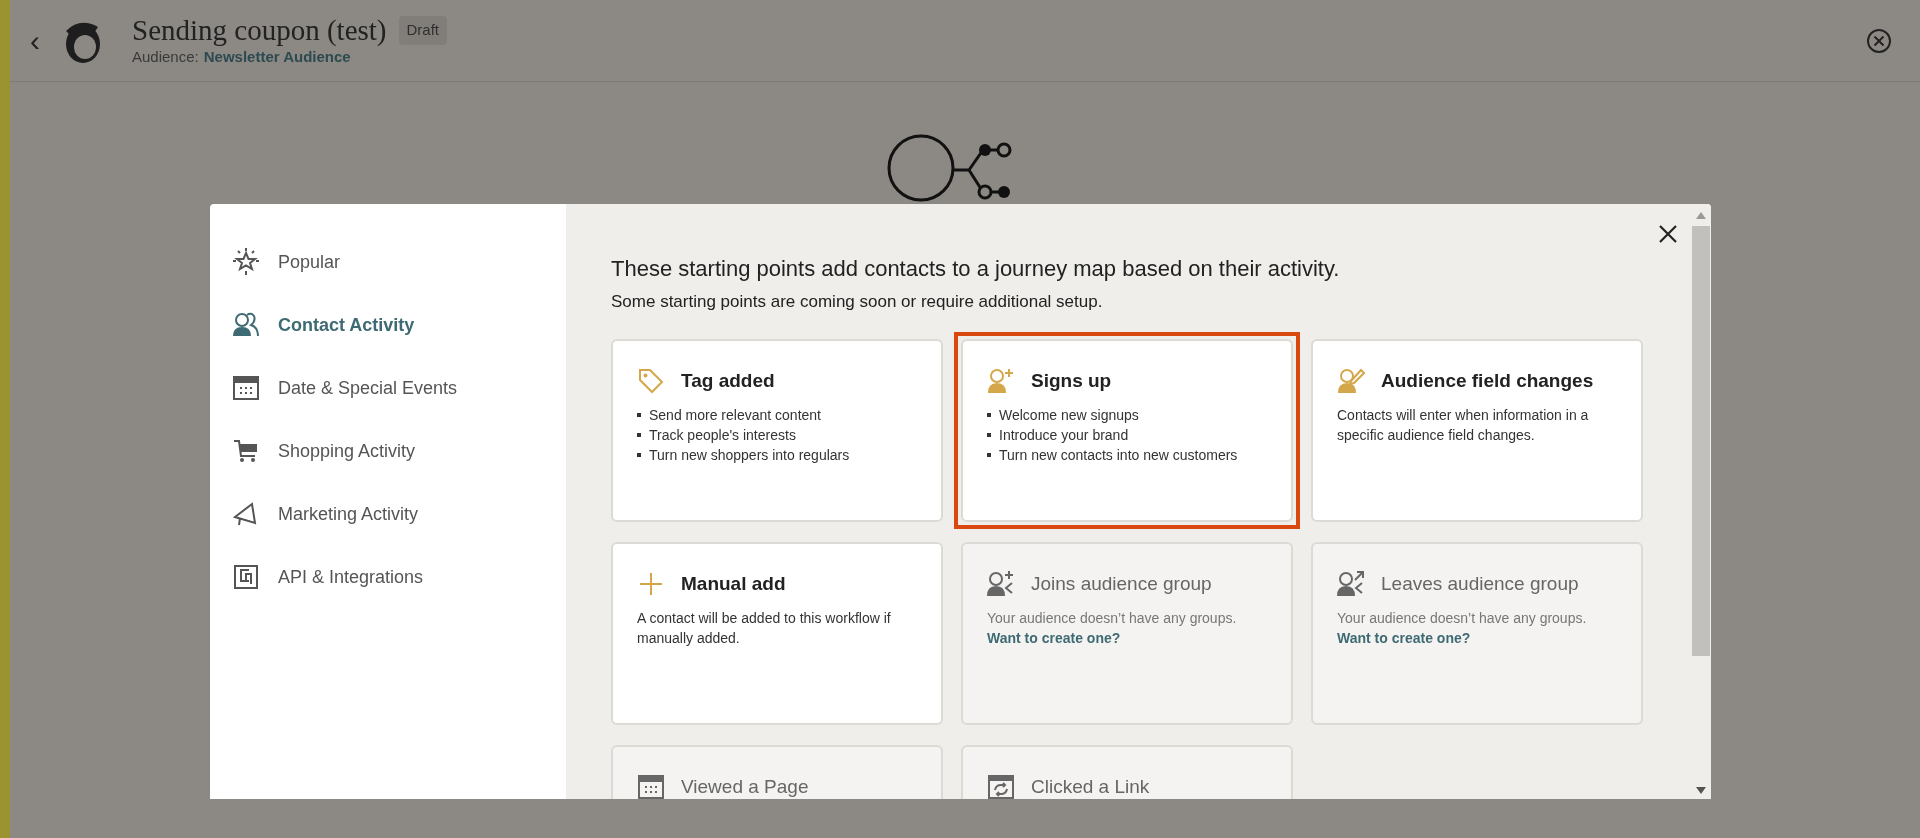 This screenshot has height=838, width=1920. Describe the element at coordinates (857, 302) in the screenshot. I see `modal-subheading: Some starting points are coming soon or require additional setup.` at that location.